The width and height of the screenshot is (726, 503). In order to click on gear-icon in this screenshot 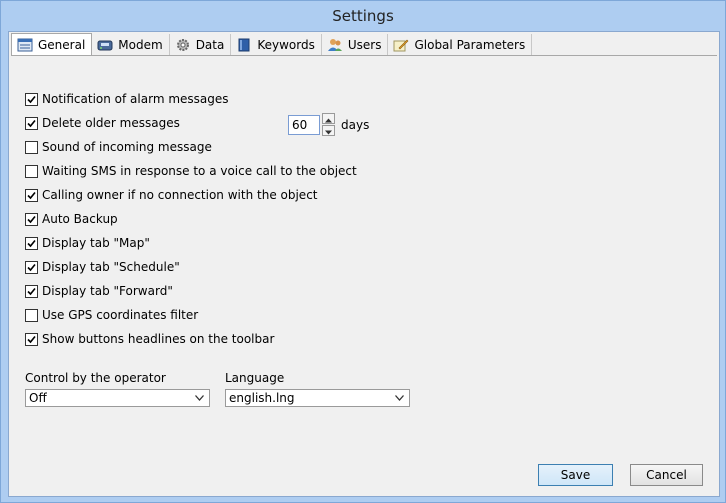, I will do `click(183, 45)`.